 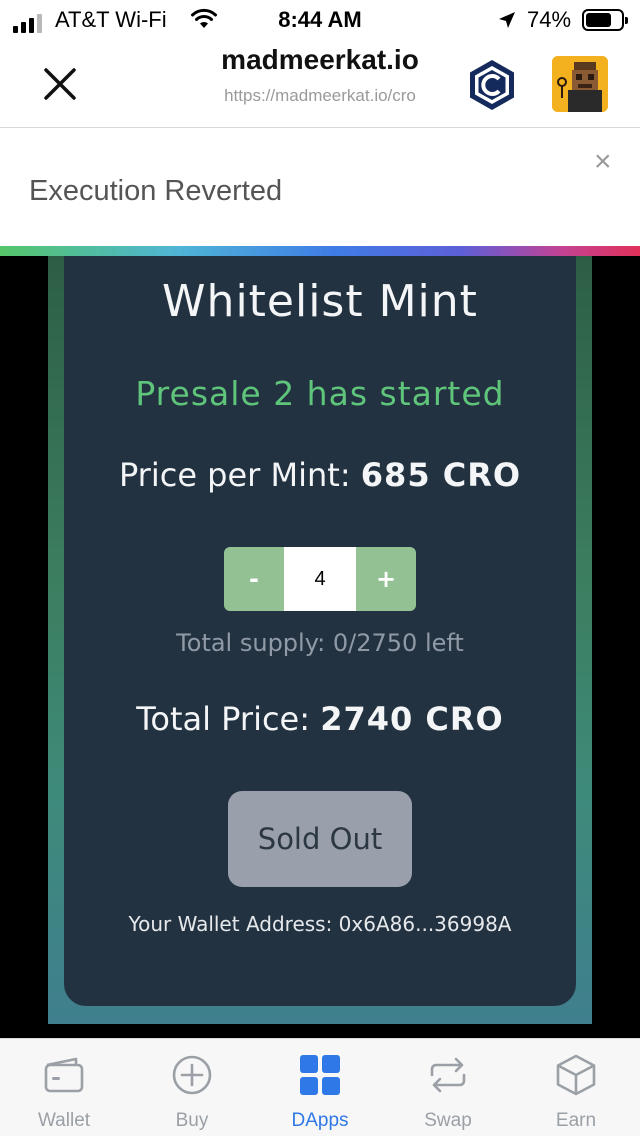 I want to click on price-per-mint: Price per Mint: 685 CRO, so click(x=320, y=475).